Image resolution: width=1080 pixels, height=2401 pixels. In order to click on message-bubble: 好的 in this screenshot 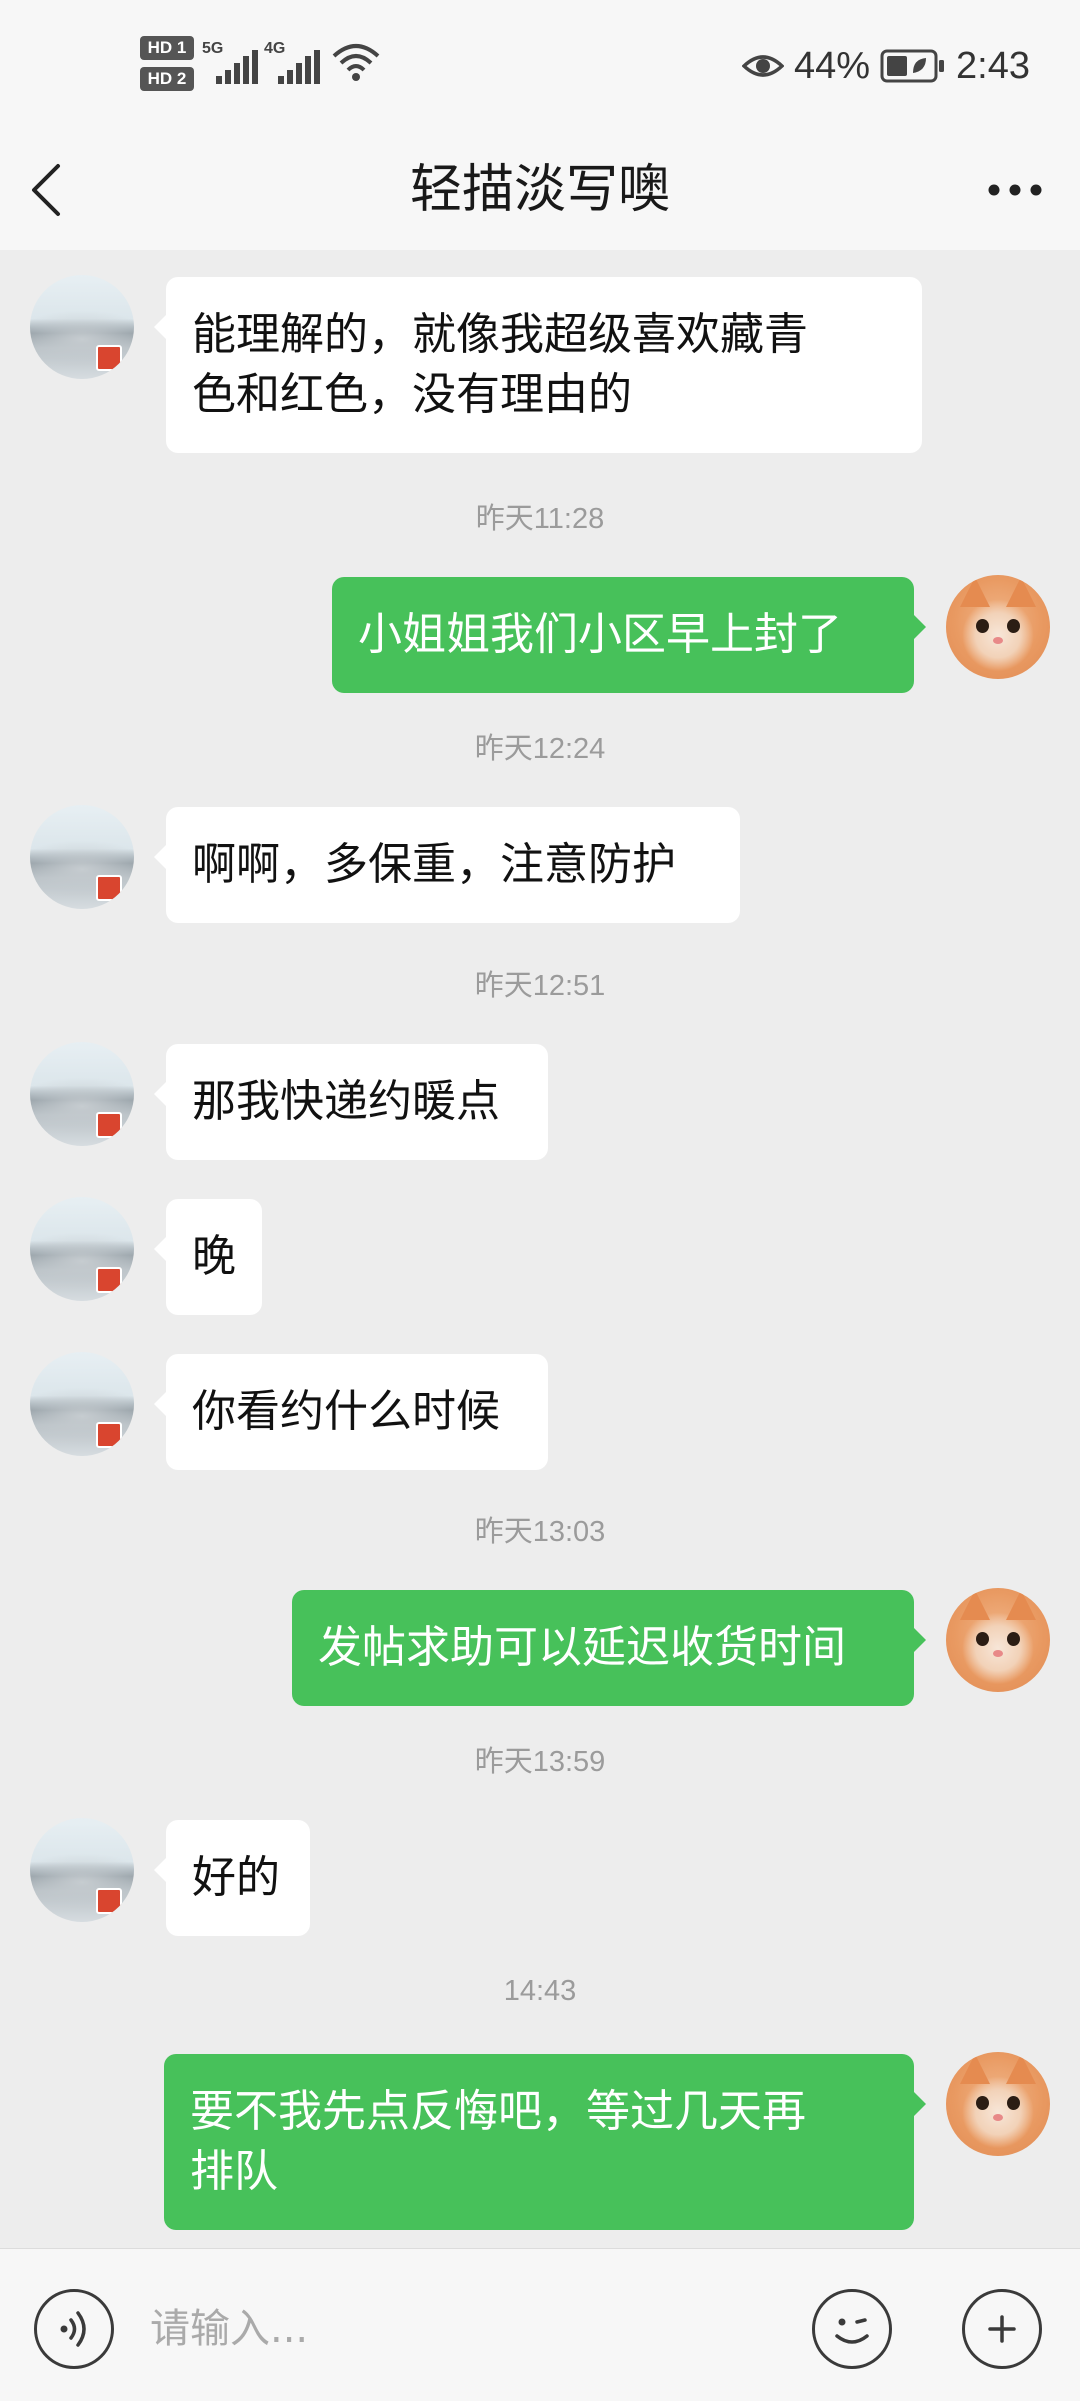, I will do `click(232, 1878)`.